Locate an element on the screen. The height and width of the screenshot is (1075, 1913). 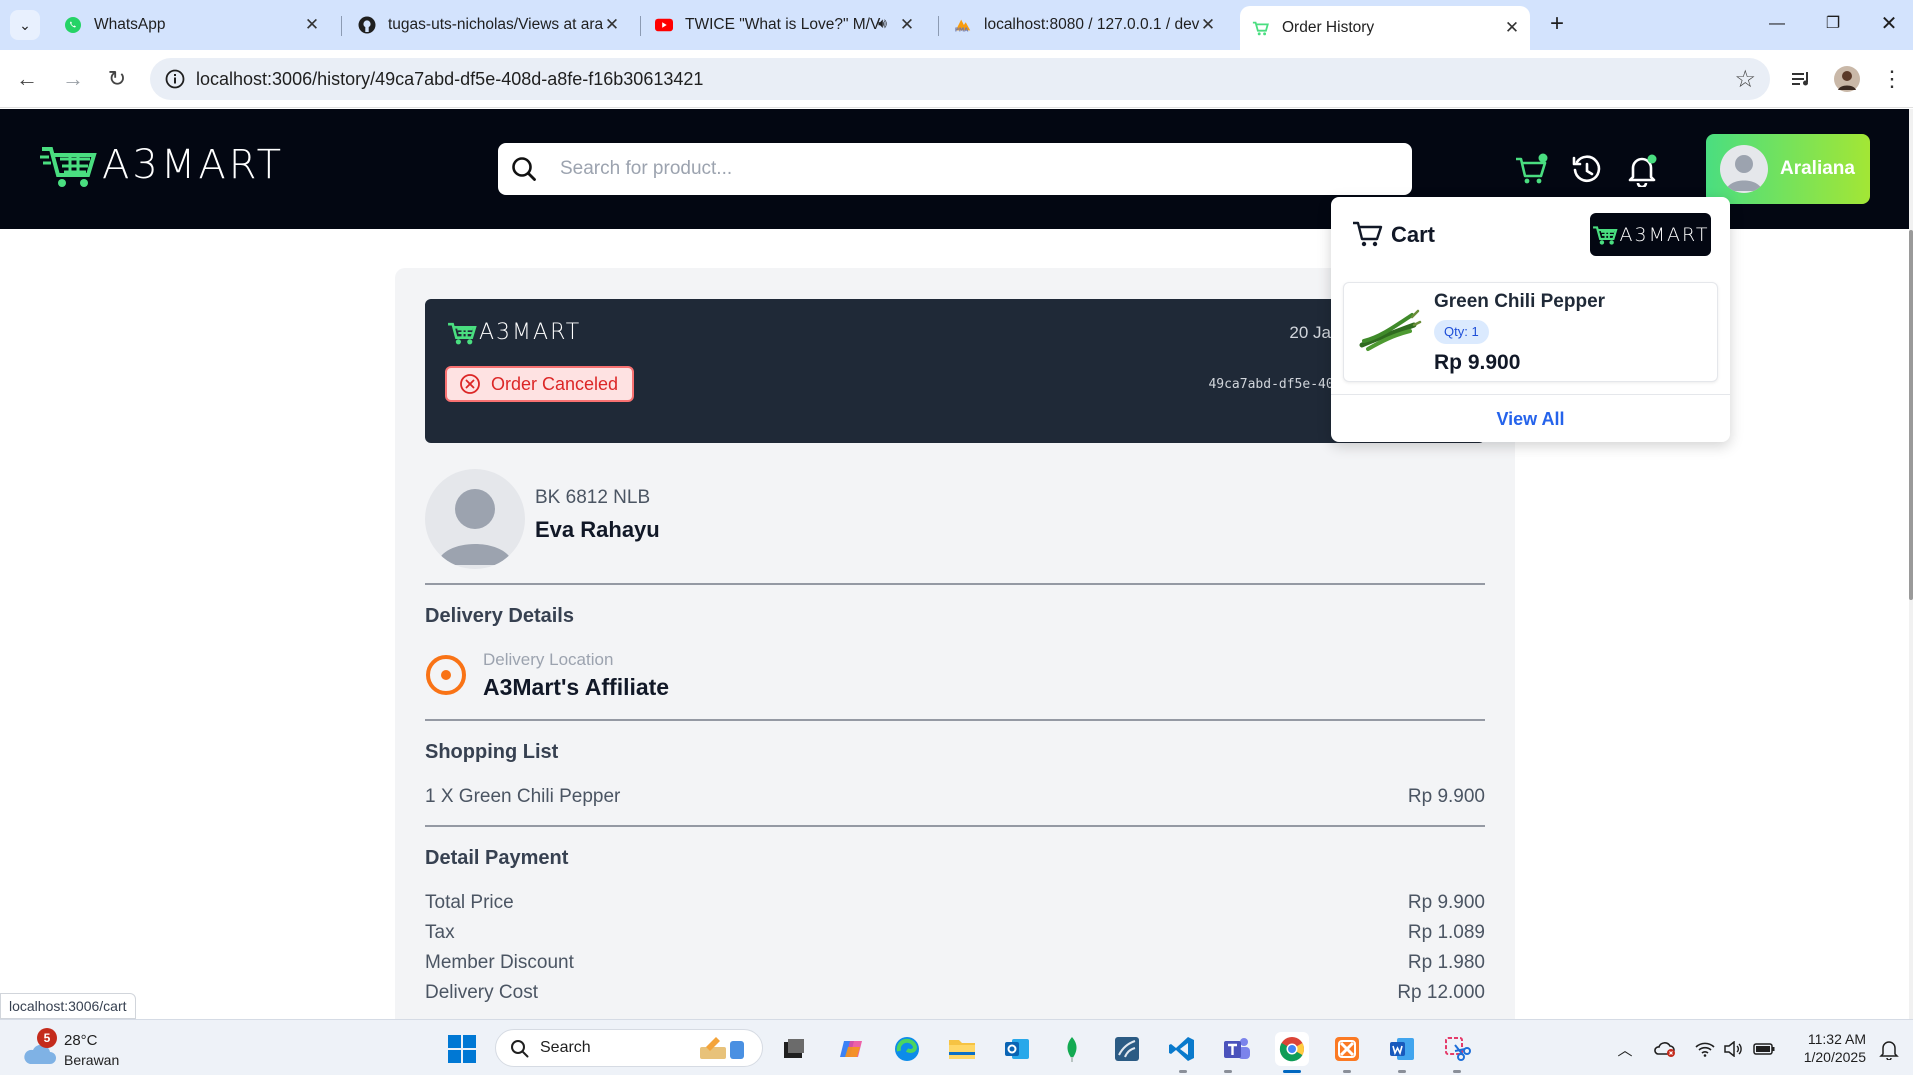
media-controls-icon is located at coordinates (1802, 79).